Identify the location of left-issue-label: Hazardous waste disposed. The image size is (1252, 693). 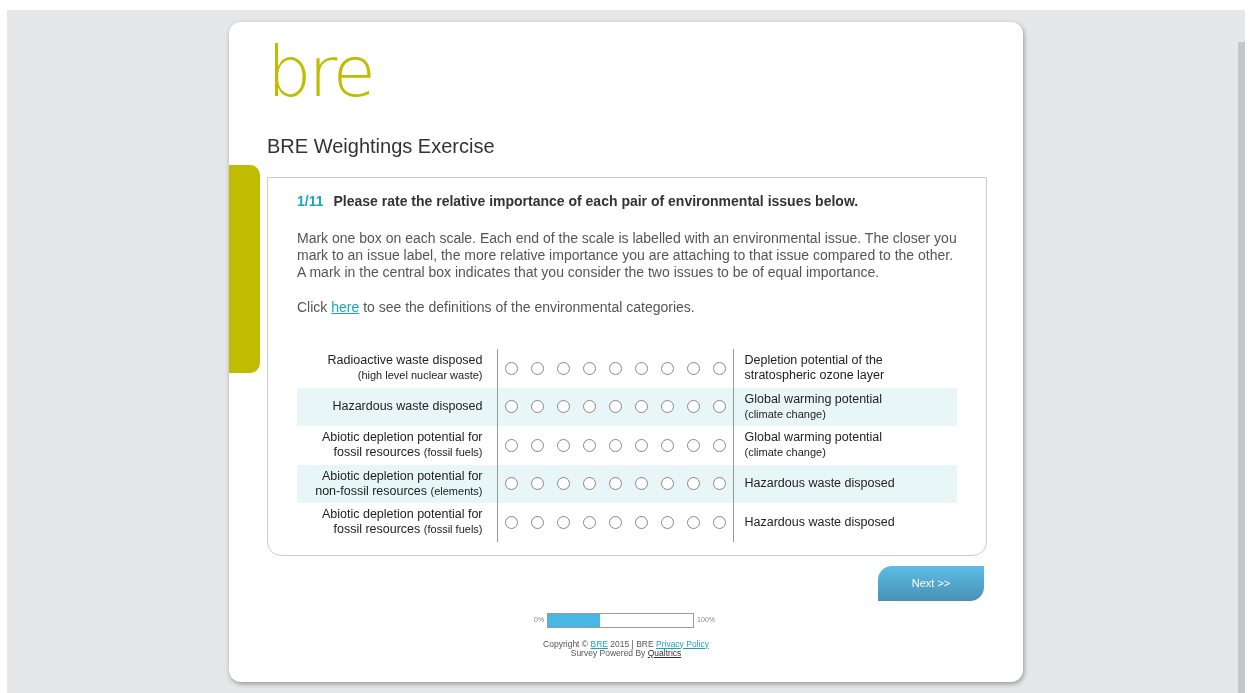
(397, 406).